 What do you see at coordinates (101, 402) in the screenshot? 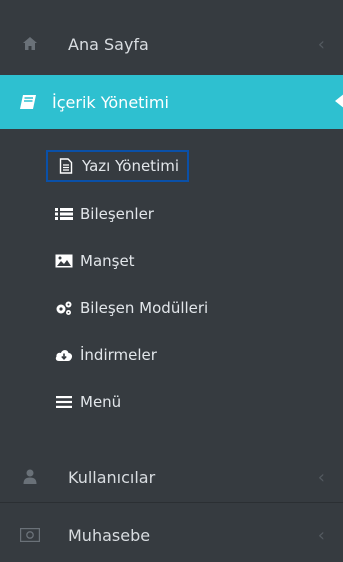
I see `submenu-item-label: Menü` at bounding box center [101, 402].